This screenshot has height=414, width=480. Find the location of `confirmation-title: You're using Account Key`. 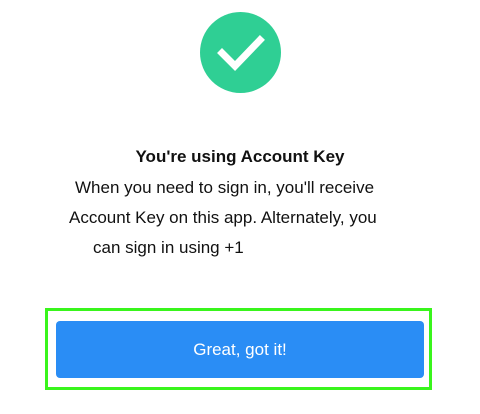

confirmation-title: You're using Account Key is located at coordinates (240, 156).